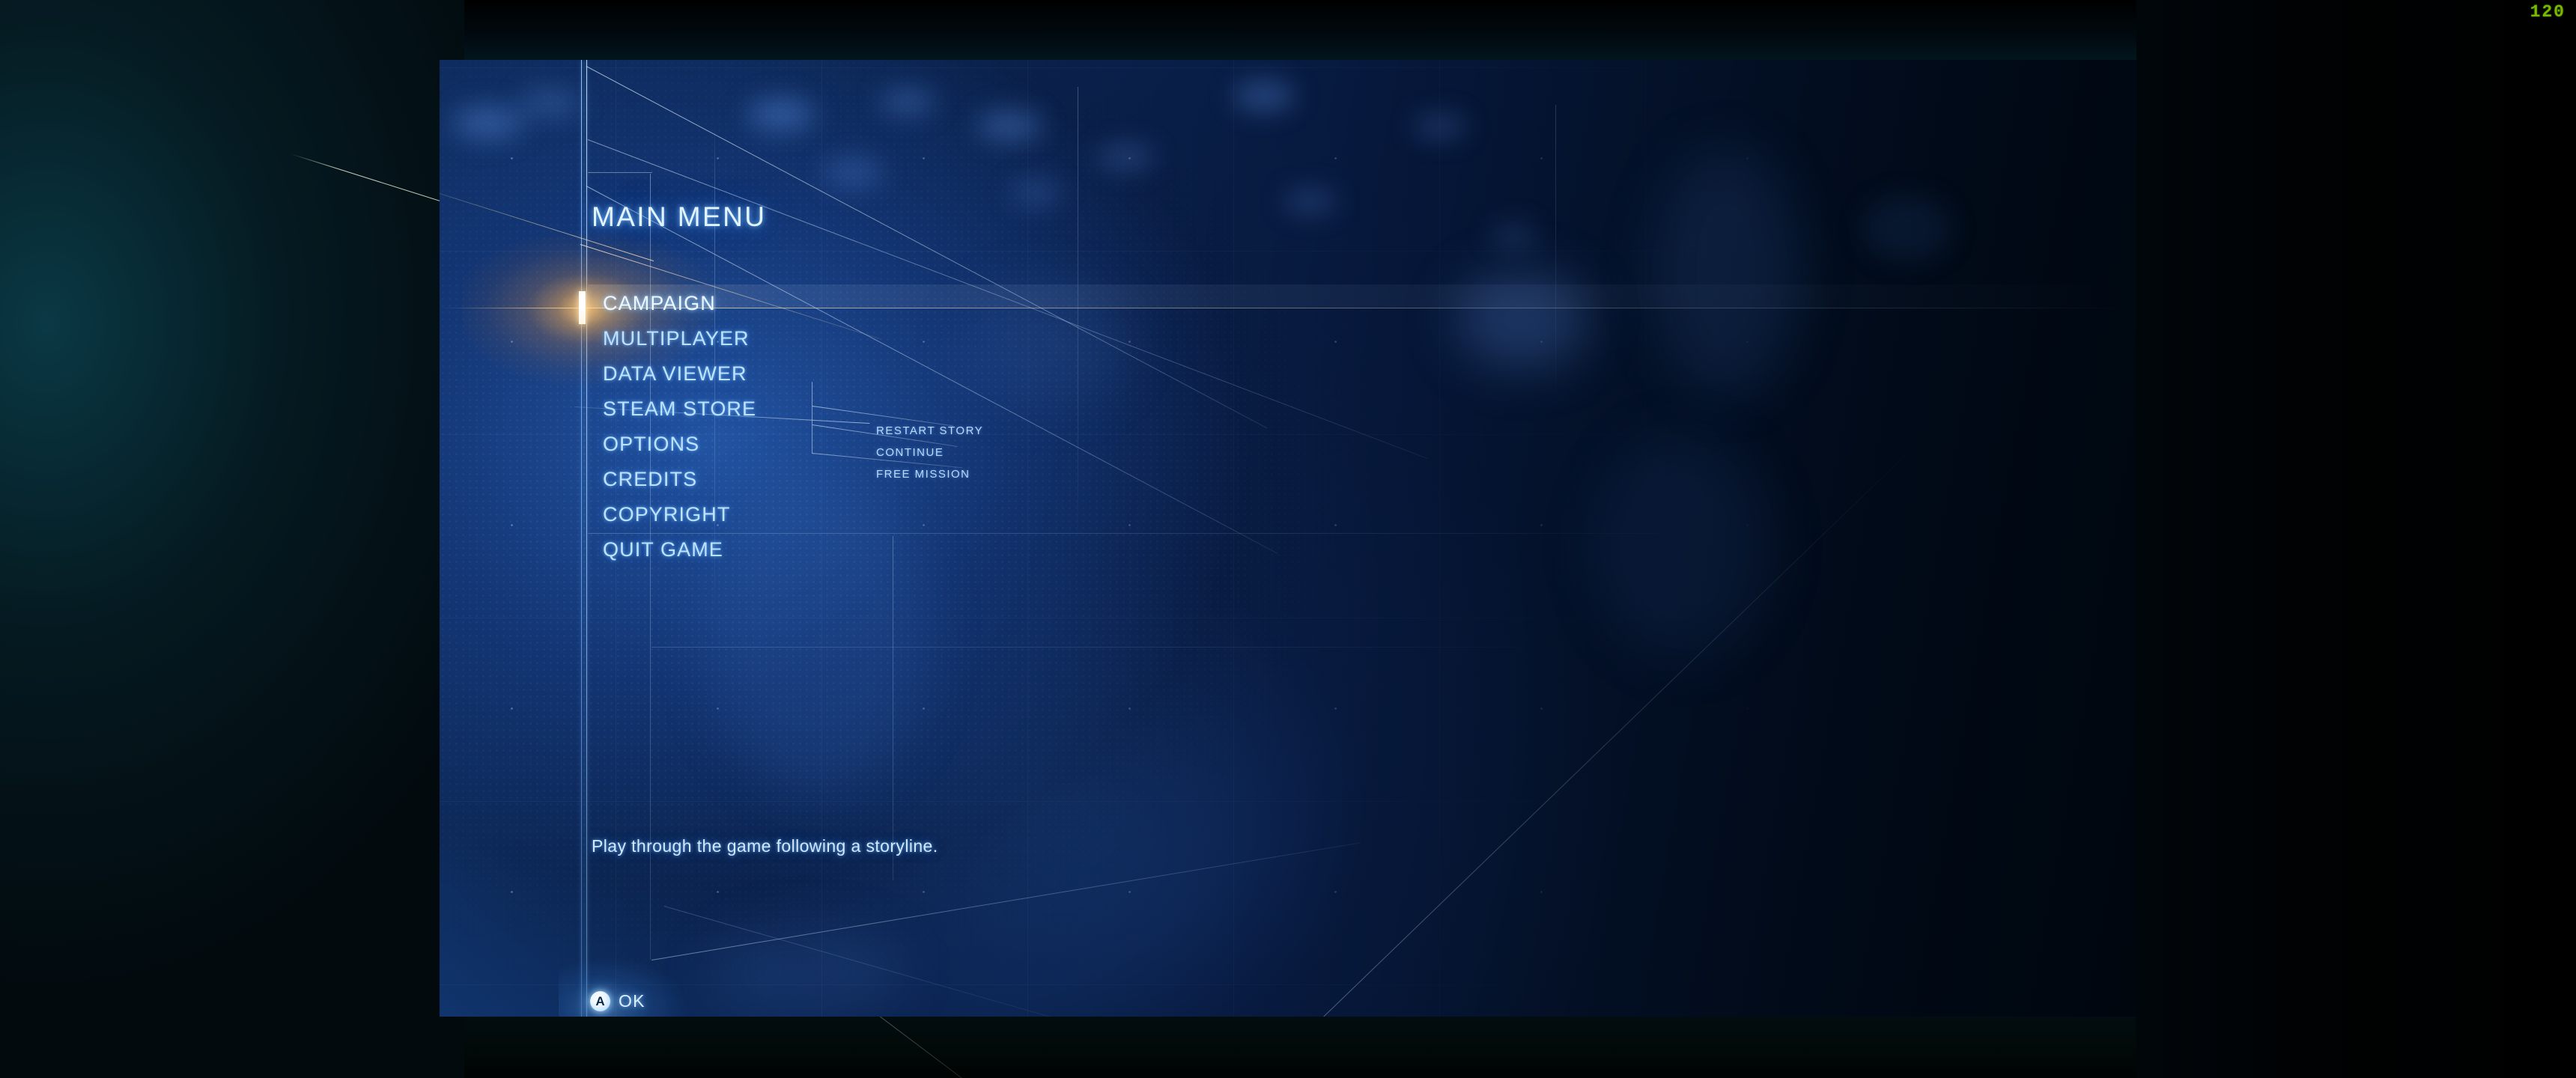  Describe the element at coordinates (679, 514) in the screenshot. I see `menu-item-copyright: COPYRIGHT` at that location.